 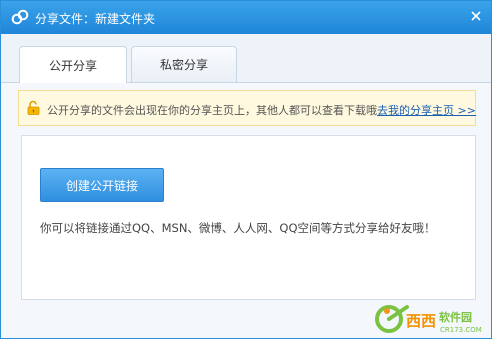 What do you see at coordinates (212, 110) in the screenshot?
I see `notice-text: 公开分享的文件会出现在你的分享主页上，其他人都可以查看下载哦` at bounding box center [212, 110].